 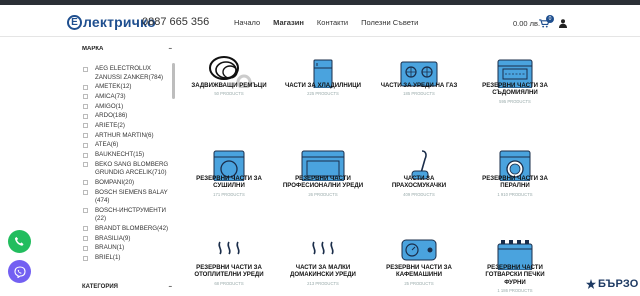 What do you see at coordinates (229, 83) in the screenshot?
I see `category-card: ЗАДВИЖВАЩИ РЕМЪЦИ 50 PRODUCTS` at bounding box center [229, 83].